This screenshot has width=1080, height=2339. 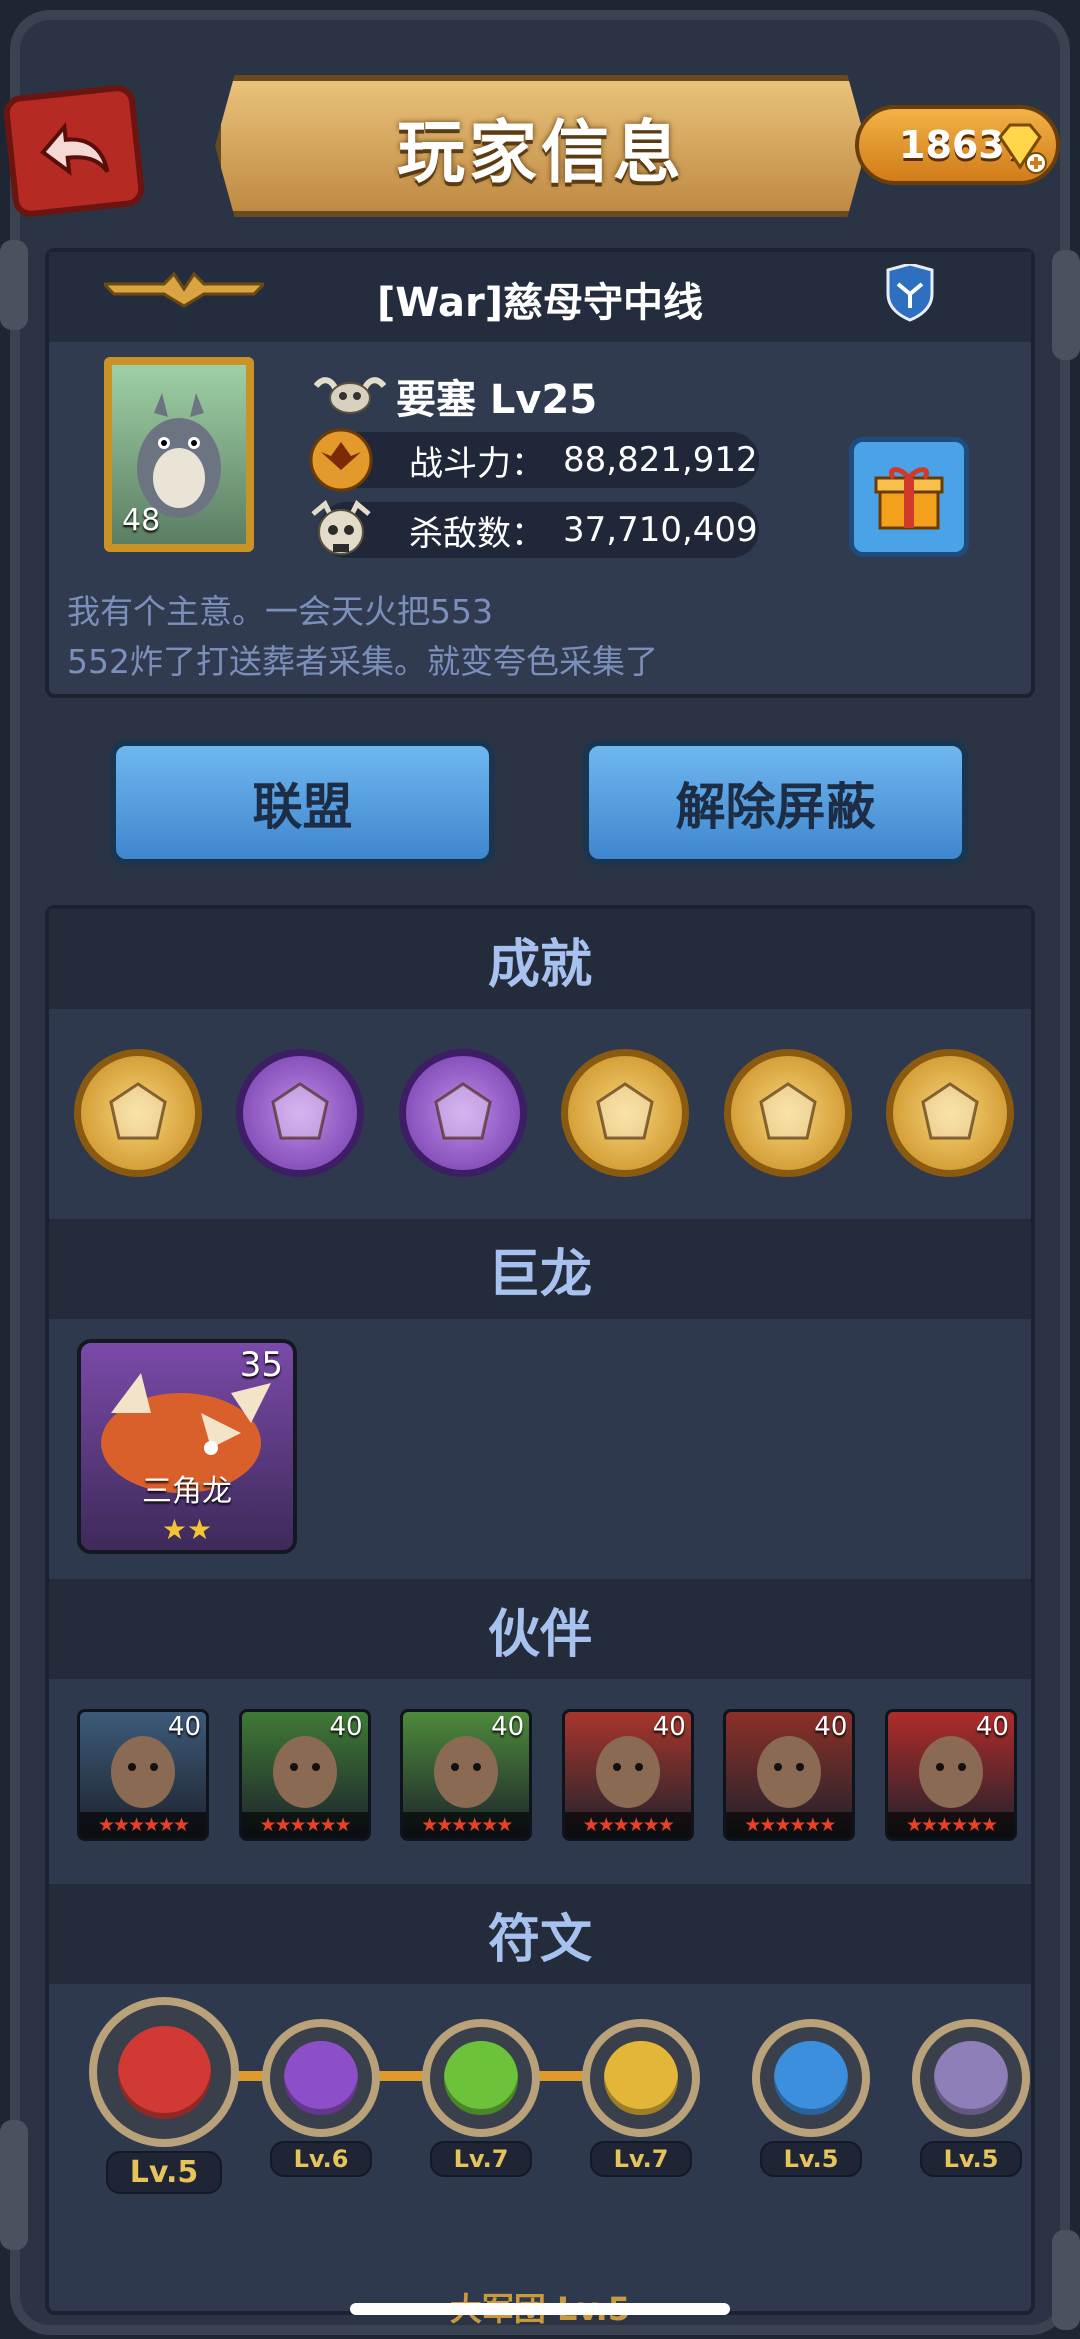 What do you see at coordinates (540, 297) in the screenshot?
I see `name-bar: [War]慈母守中线` at bounding box center [540, 297].